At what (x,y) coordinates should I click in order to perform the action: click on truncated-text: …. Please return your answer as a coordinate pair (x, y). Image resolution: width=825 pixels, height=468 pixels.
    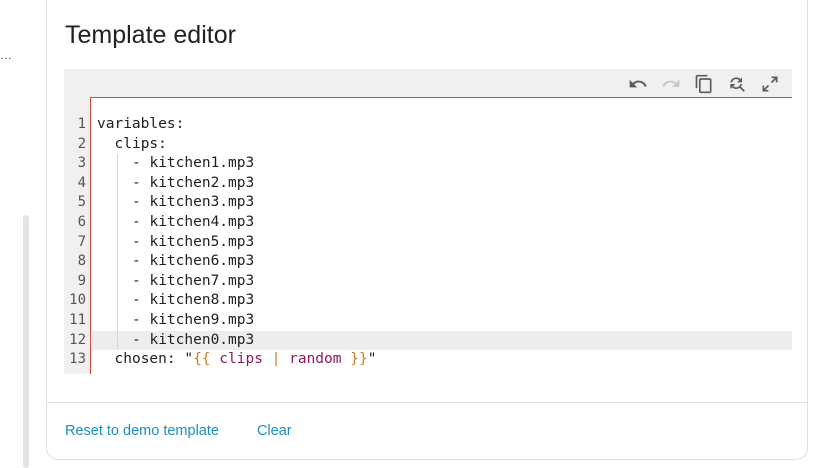
    Looking at the image, I should click on (6, 55).